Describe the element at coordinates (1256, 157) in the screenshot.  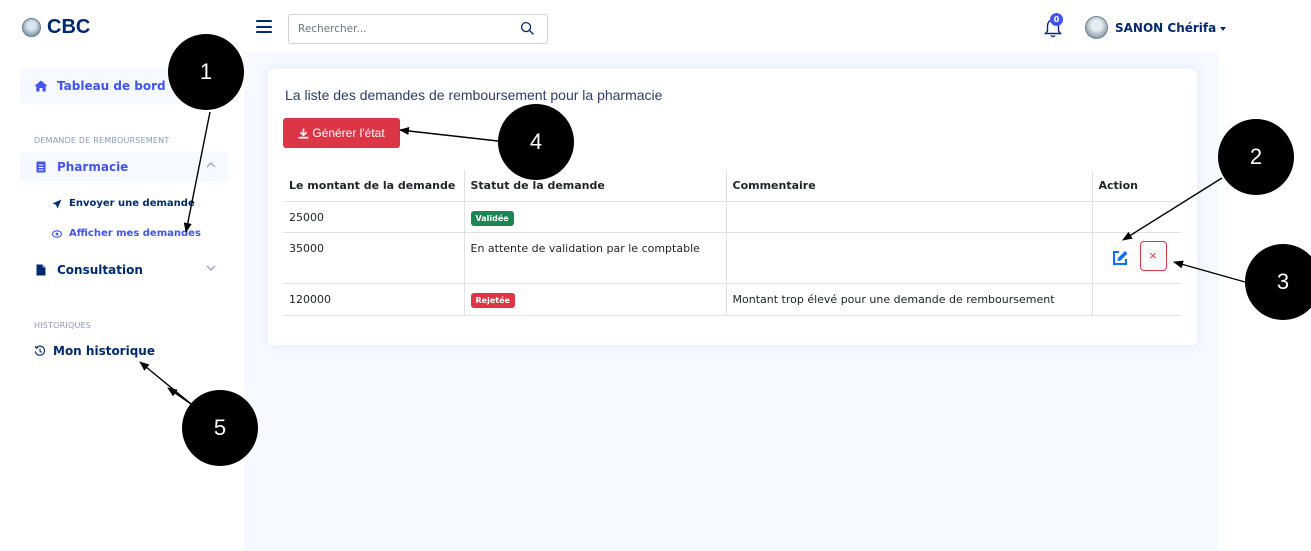
I see `annotation-callout-2: 2` at that location.